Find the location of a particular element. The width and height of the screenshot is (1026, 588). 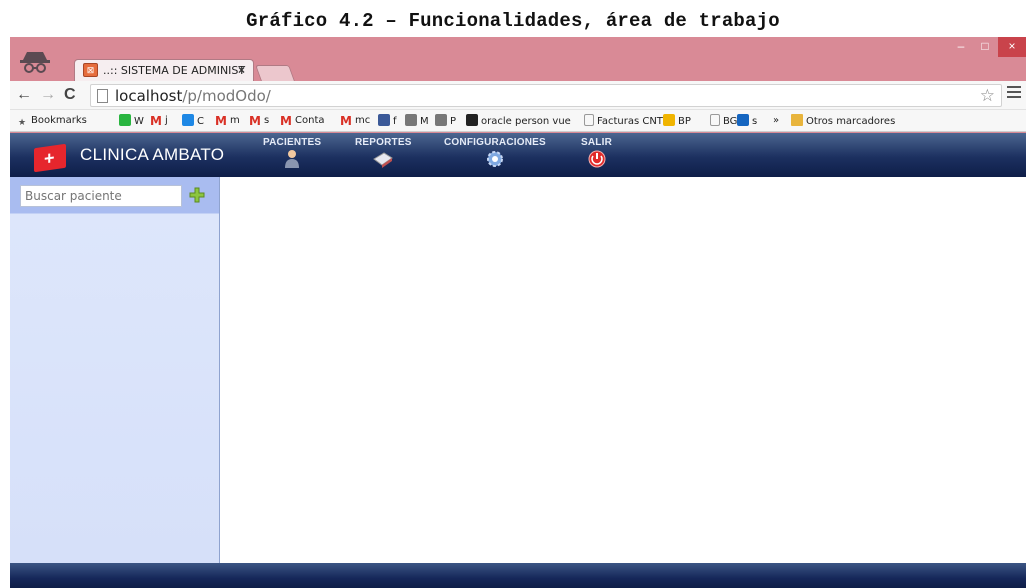

bookmark-item: M Conta is located at coordinates (302, 121).